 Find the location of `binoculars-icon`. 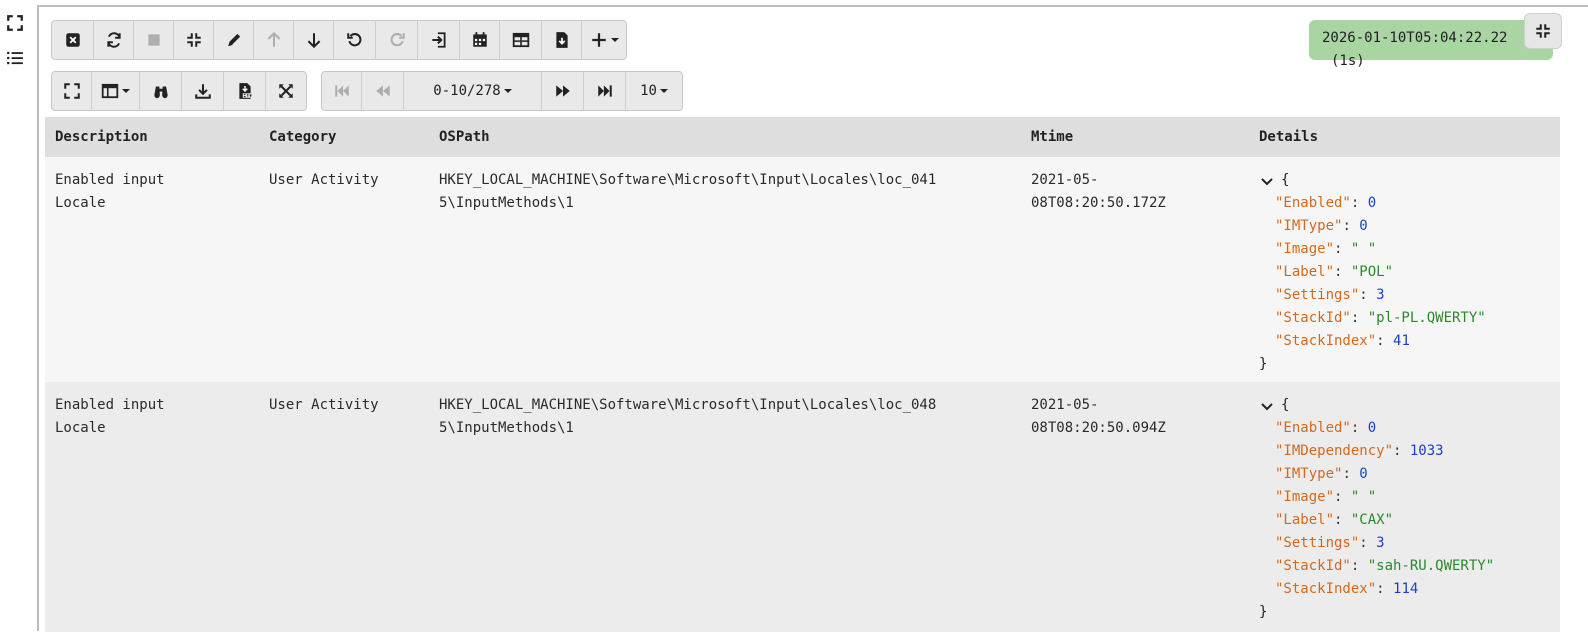

binoculars-icon is located at coordinates (160, 92).